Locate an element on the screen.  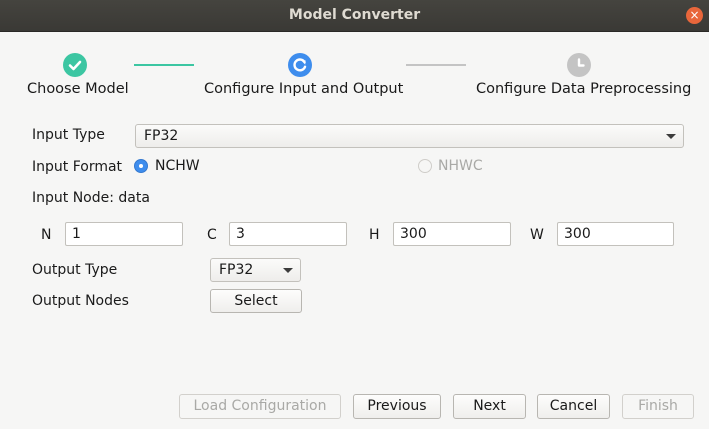
output-nodes-label: Output Nodes is located at coordinates (80, 301).